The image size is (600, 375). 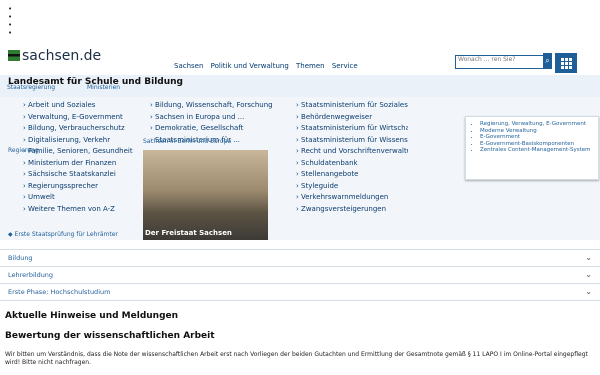 What do you see at coordinates (10, 22) in the screenshot?
I see `menu-dots: • • • •` at bounding box center [10, 22].